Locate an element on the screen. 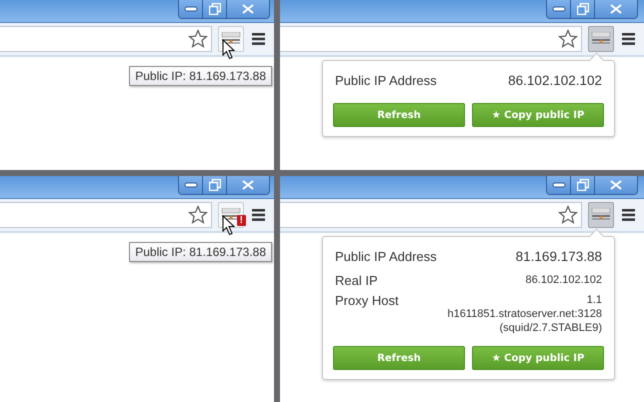 The height and width of the screenshot is (402, 644). info-value: h1611851.stratoserver.net:3128 is located at coordinates (524, 314).